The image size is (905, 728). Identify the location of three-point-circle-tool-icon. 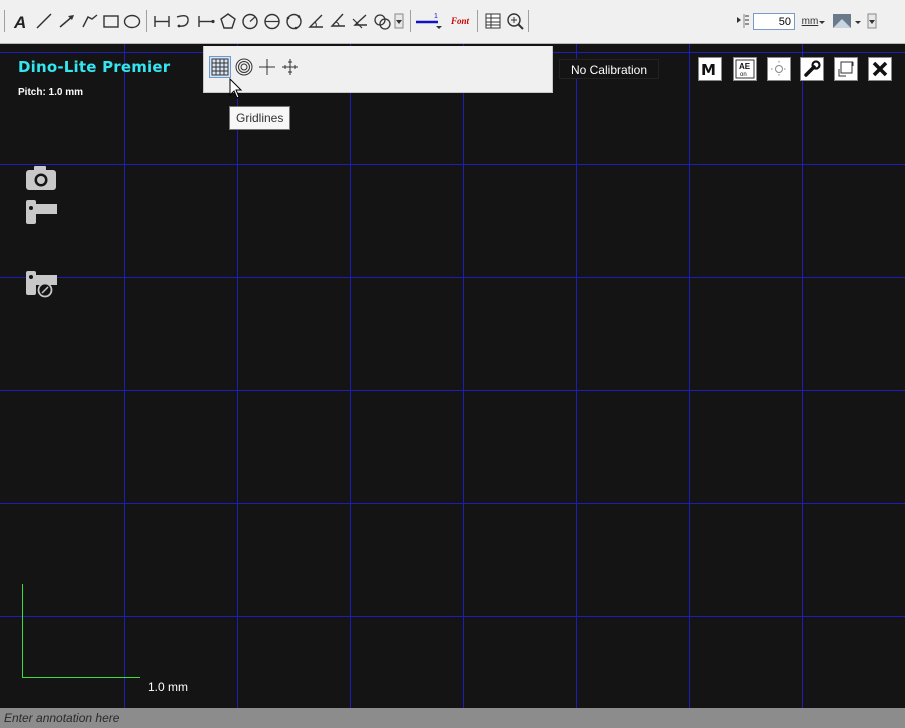
(294, 21).